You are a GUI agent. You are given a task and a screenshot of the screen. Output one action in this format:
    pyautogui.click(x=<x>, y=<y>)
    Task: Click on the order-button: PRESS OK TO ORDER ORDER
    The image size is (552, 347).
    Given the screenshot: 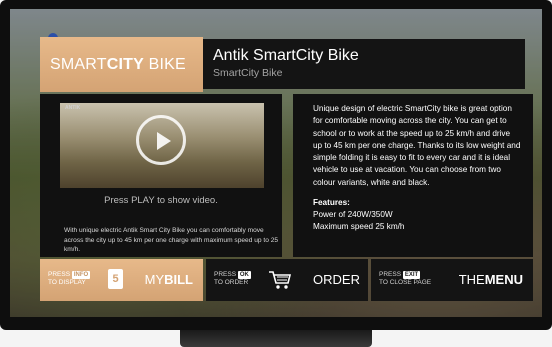 What is the action you would take?
    pyautogui.click(x=287, y=280)
    